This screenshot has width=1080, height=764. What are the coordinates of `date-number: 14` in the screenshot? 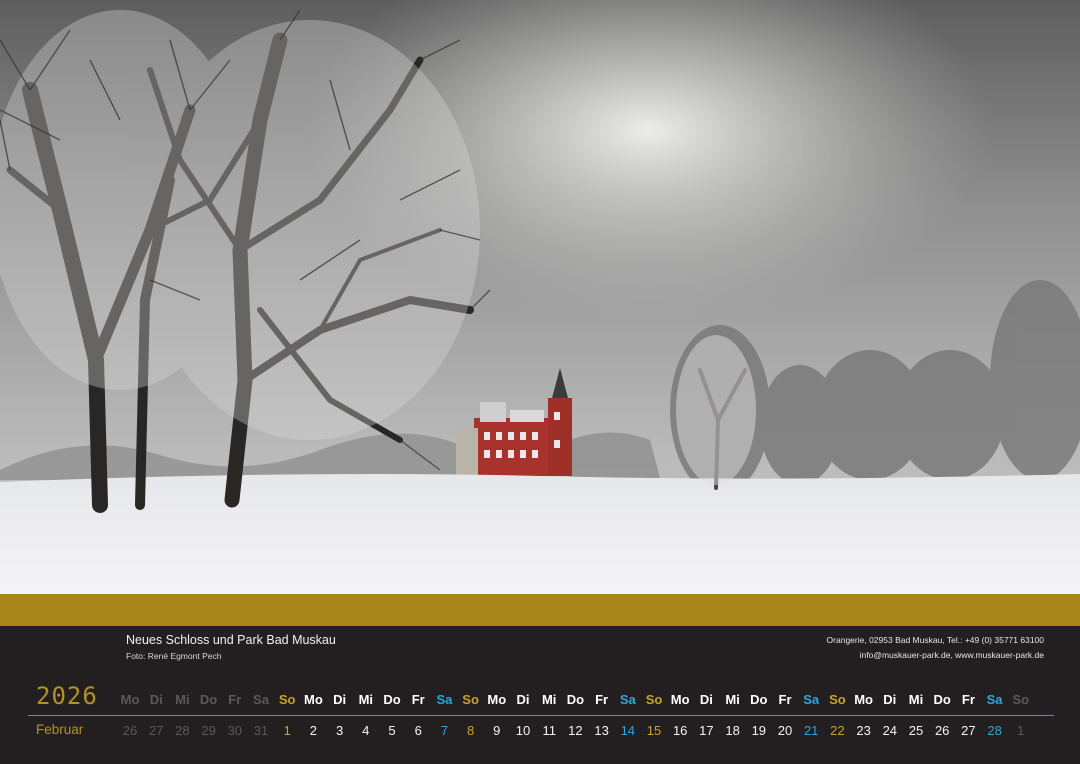 It's located at (628, 730).